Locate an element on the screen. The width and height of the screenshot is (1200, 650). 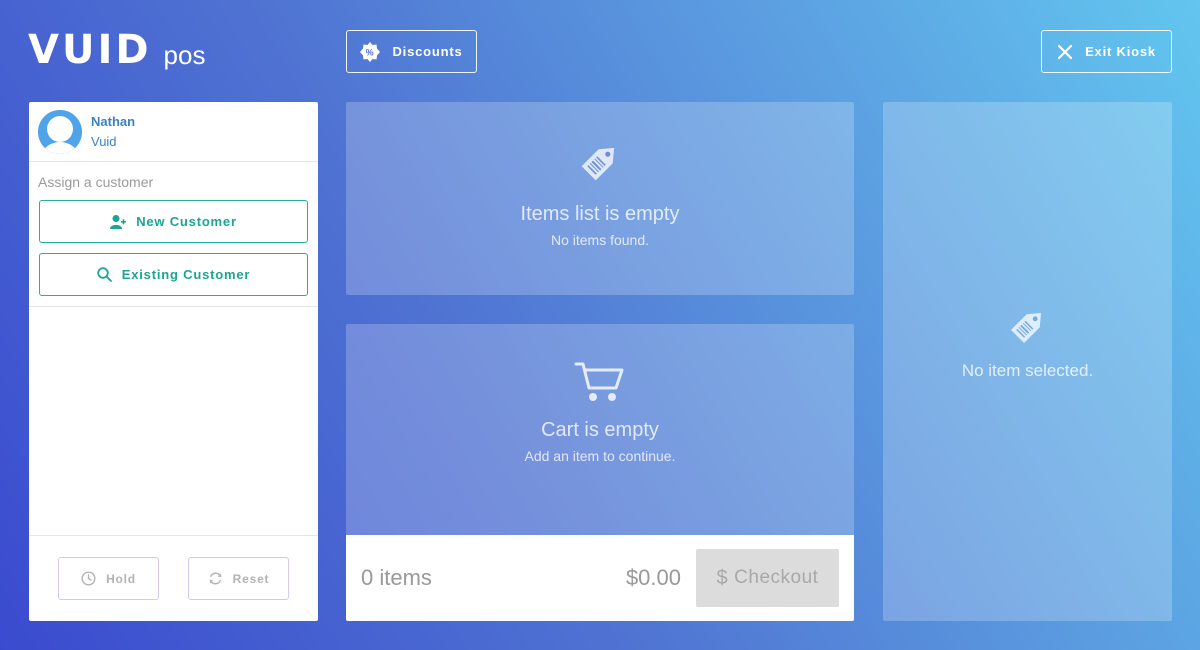
items-empty-subtitle: No items found. is located at coordinates (600, 240).